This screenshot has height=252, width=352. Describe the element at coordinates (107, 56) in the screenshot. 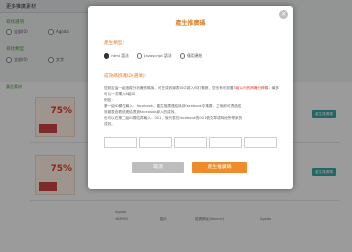

I see `radio-selected-icon` at that location.